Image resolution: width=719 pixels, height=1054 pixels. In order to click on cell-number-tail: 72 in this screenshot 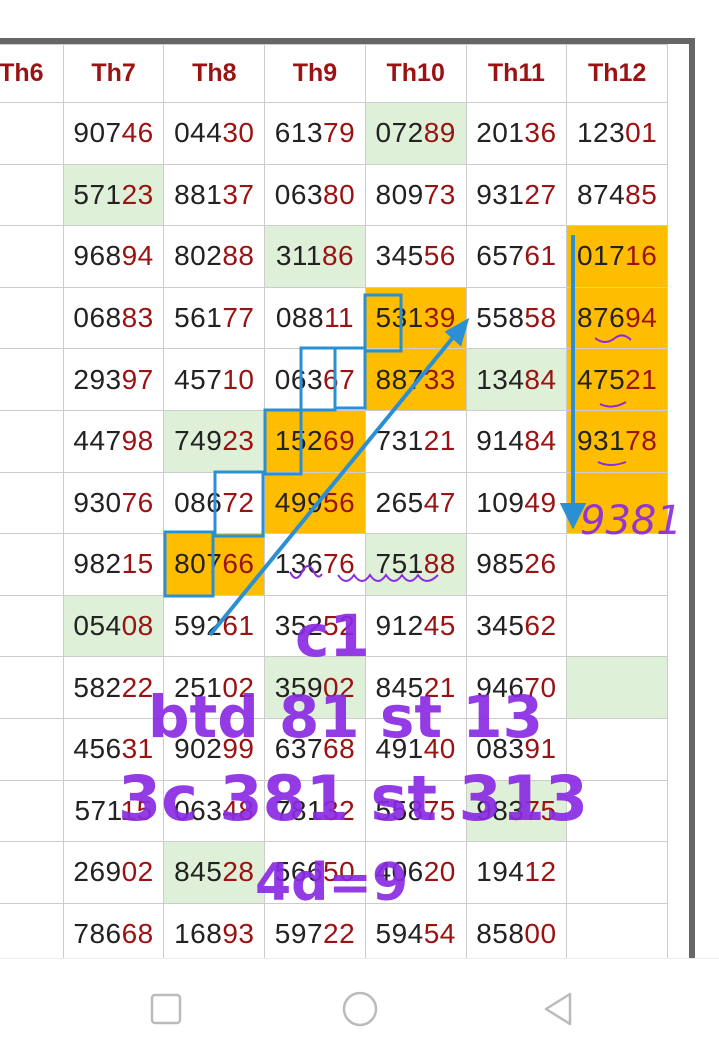, I will do `click(238, 502)`.